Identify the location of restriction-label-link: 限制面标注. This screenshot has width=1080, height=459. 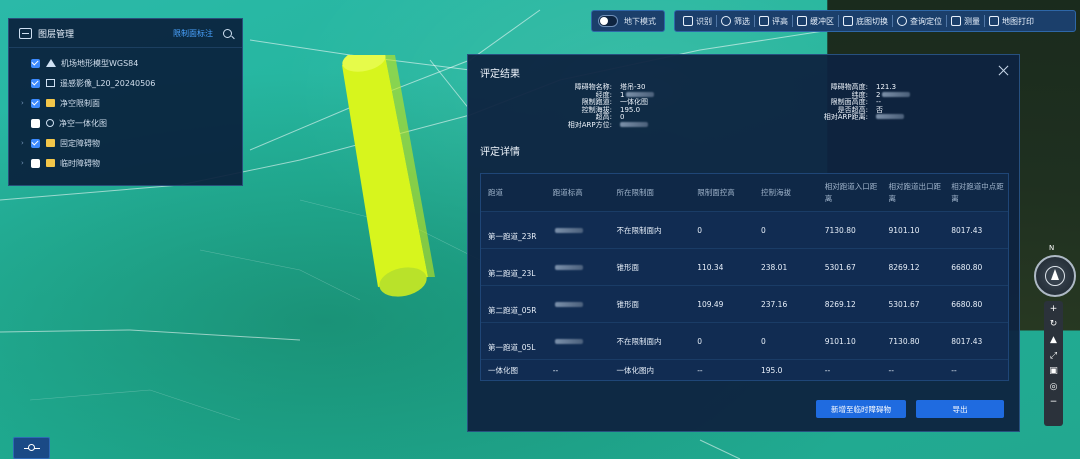
(193, 33).